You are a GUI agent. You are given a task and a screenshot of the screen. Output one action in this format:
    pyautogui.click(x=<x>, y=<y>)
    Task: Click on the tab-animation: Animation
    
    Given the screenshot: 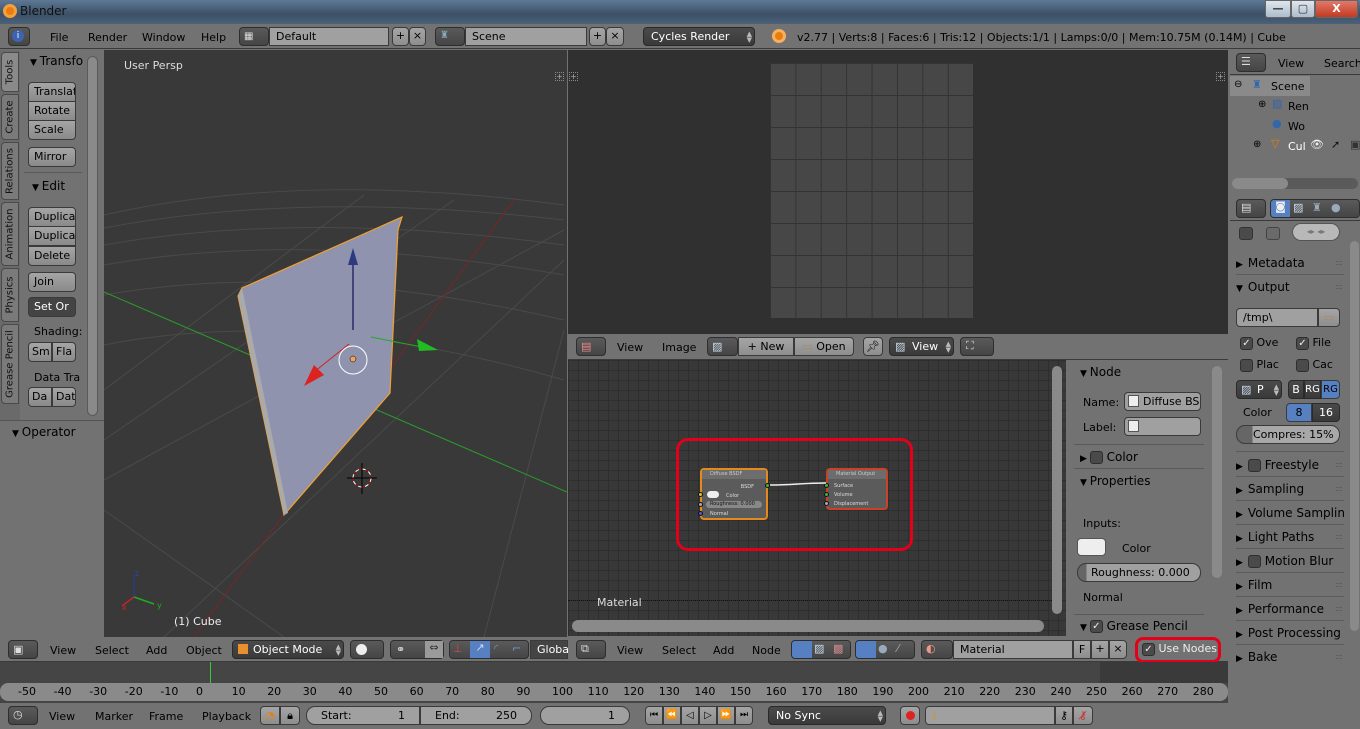 What is the action you would take?
    pyautogui.click(x=10, y=234)
    